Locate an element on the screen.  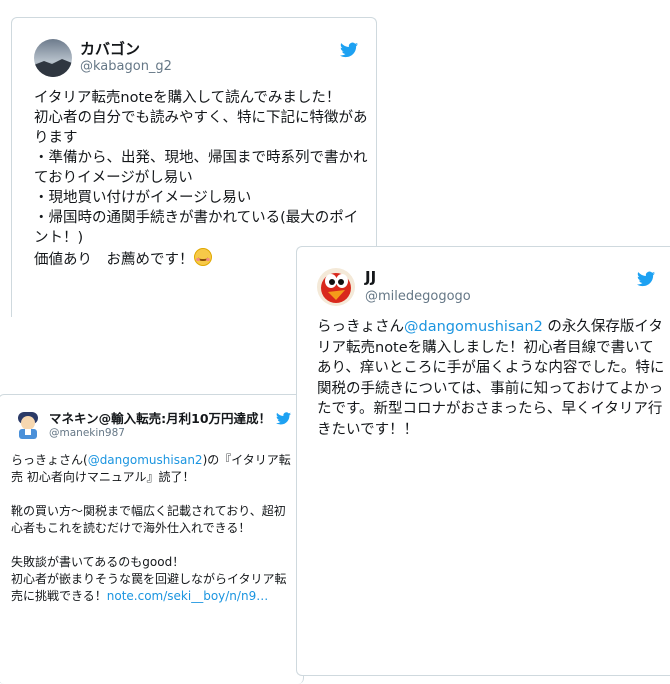
smiling-face-icon is located at coordinates (202, 257).